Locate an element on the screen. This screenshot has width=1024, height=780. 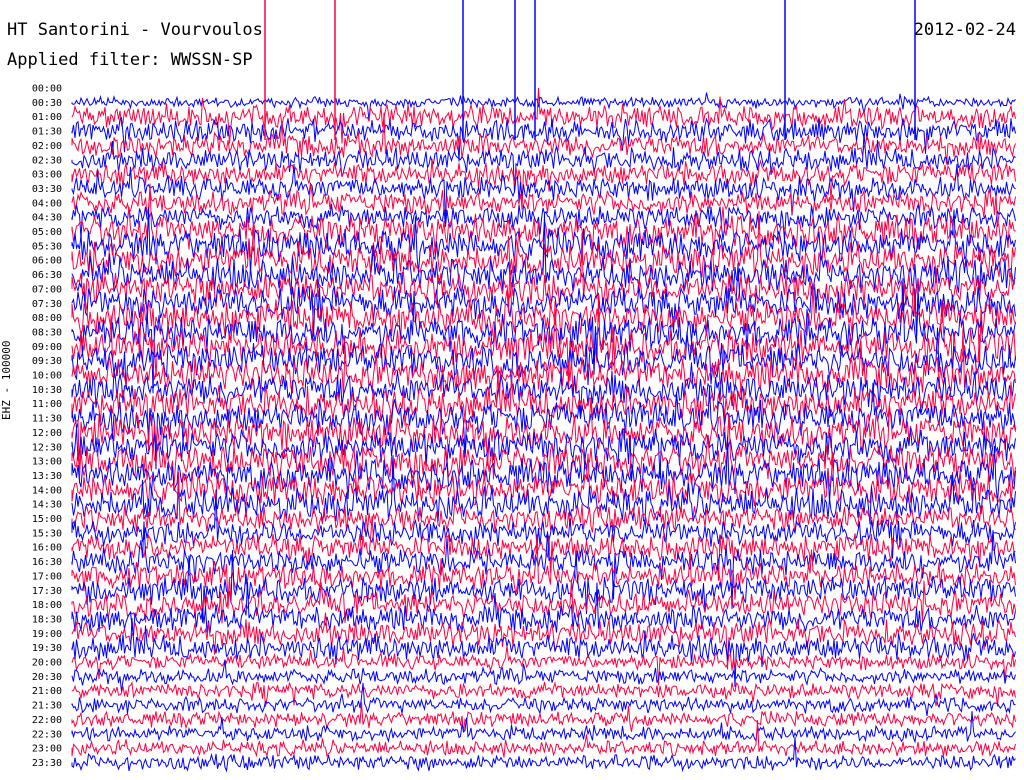
row-tick-label: 02:30 is located at coordinates (47, 160).